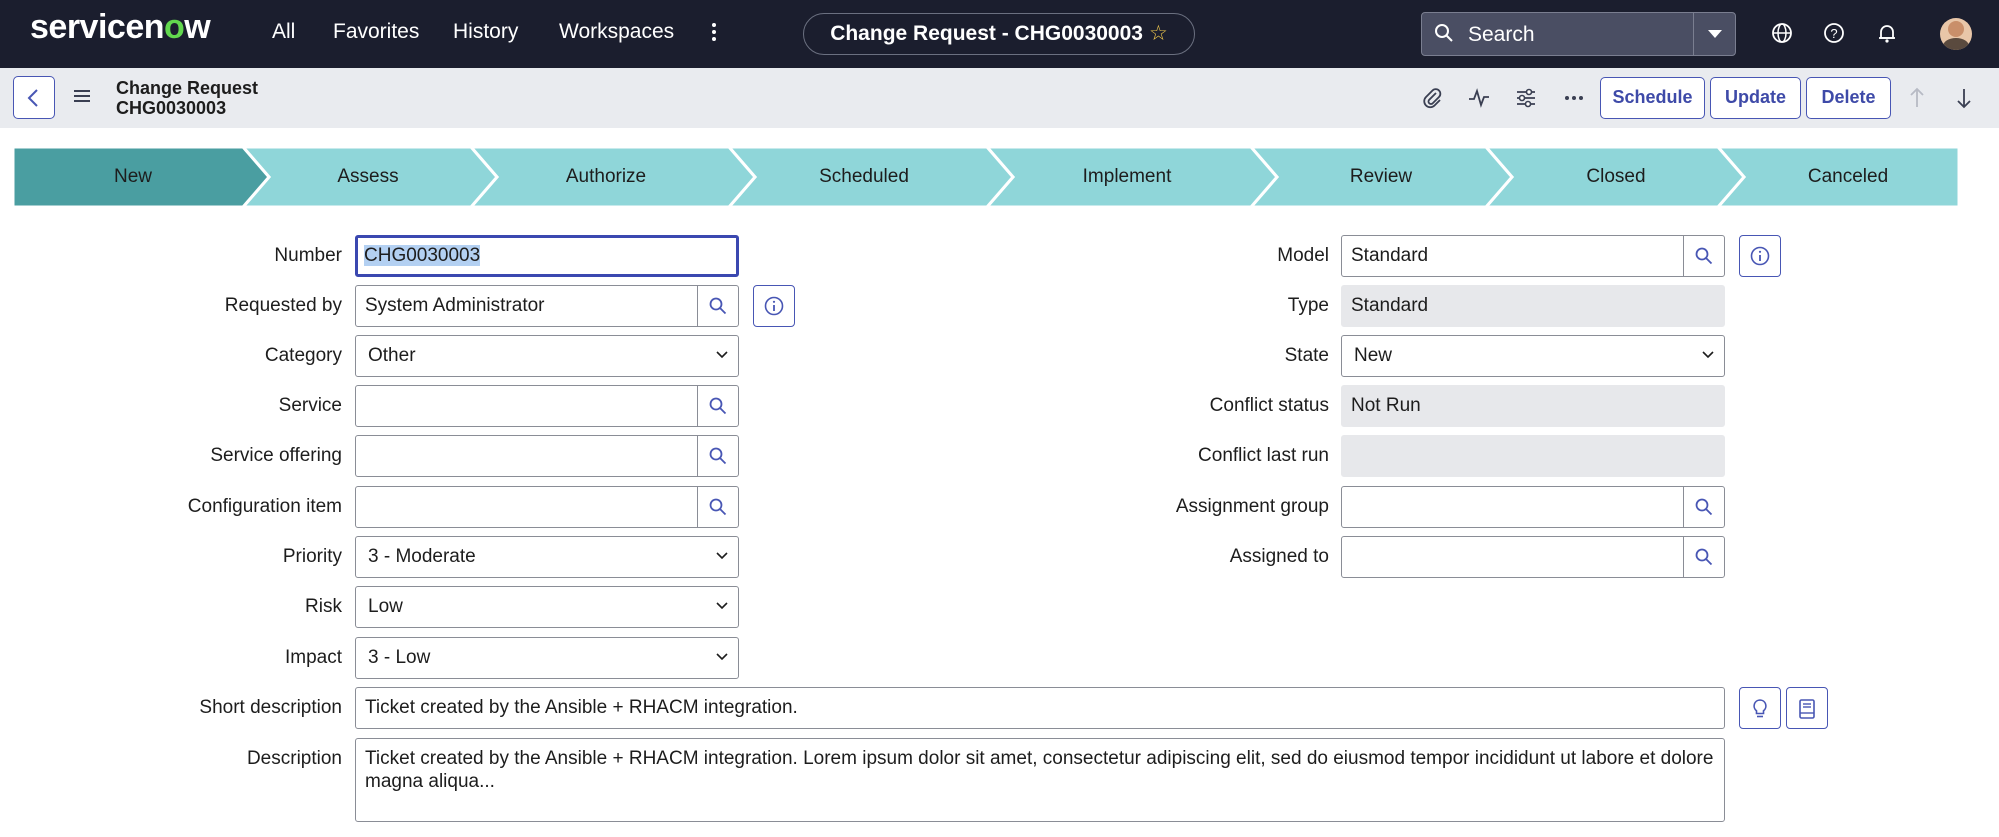 The height and width of the screenshot is (837, 1999). What do you see at coordinates (1513, 256) in the screenshot?
I see `model-field: Standard` at bounding box center [1513, 256].